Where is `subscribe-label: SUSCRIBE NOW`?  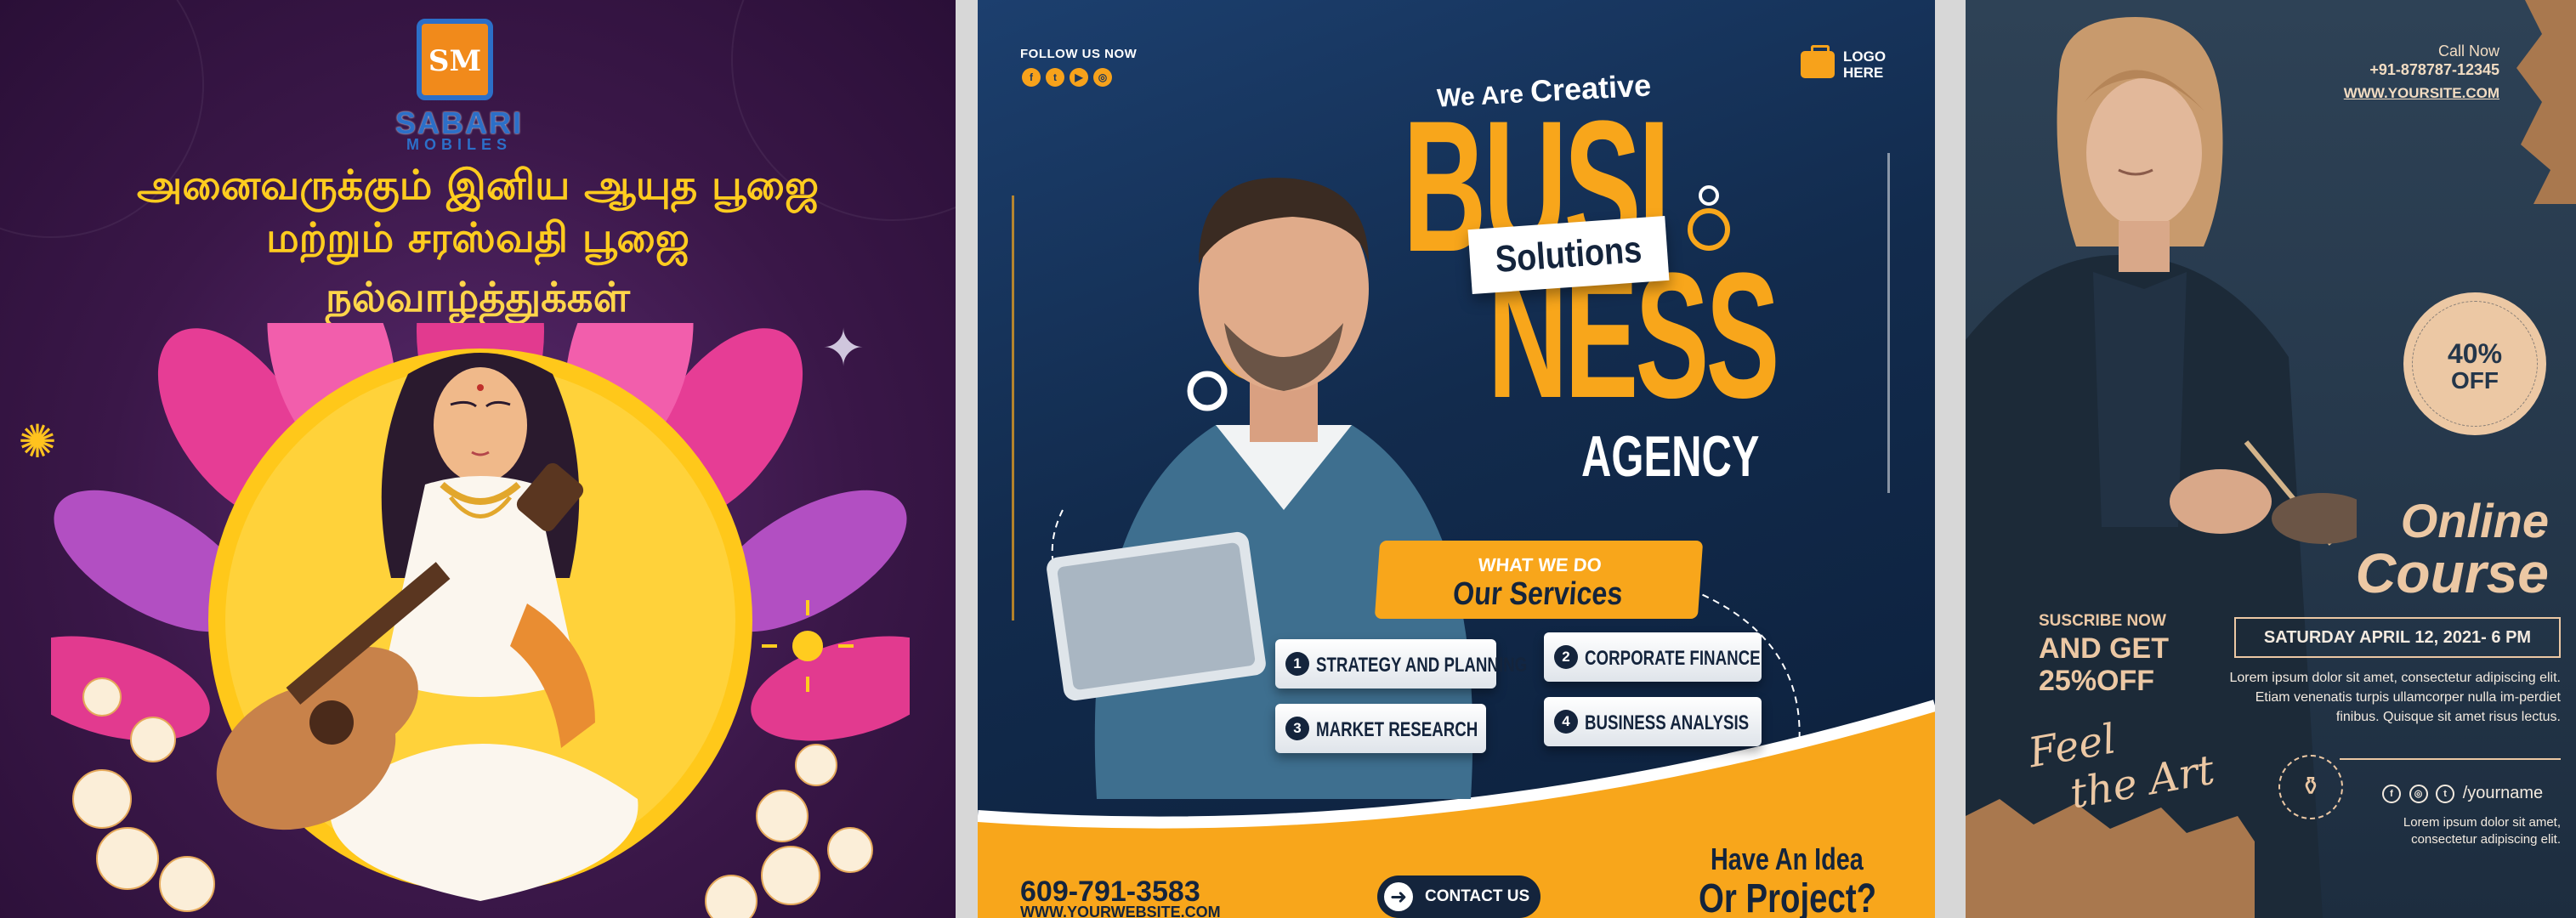 subscribe-label: SUSCRIBE NOW is located at coordinates (2103, 621).